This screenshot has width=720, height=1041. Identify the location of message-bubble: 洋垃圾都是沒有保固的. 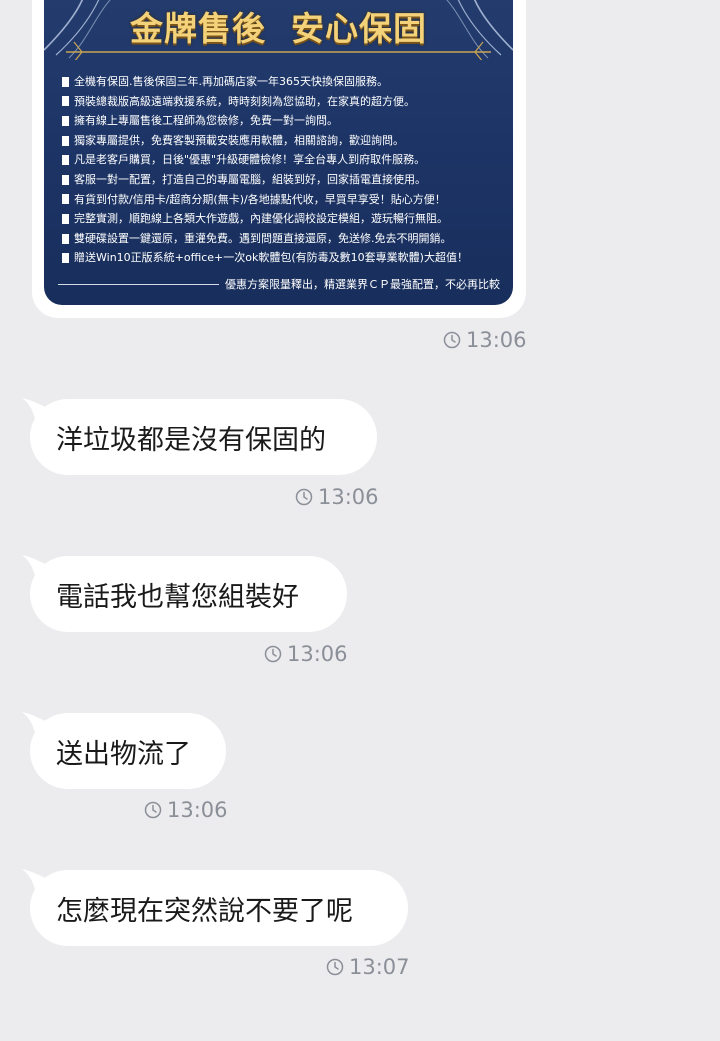
(203, 437).